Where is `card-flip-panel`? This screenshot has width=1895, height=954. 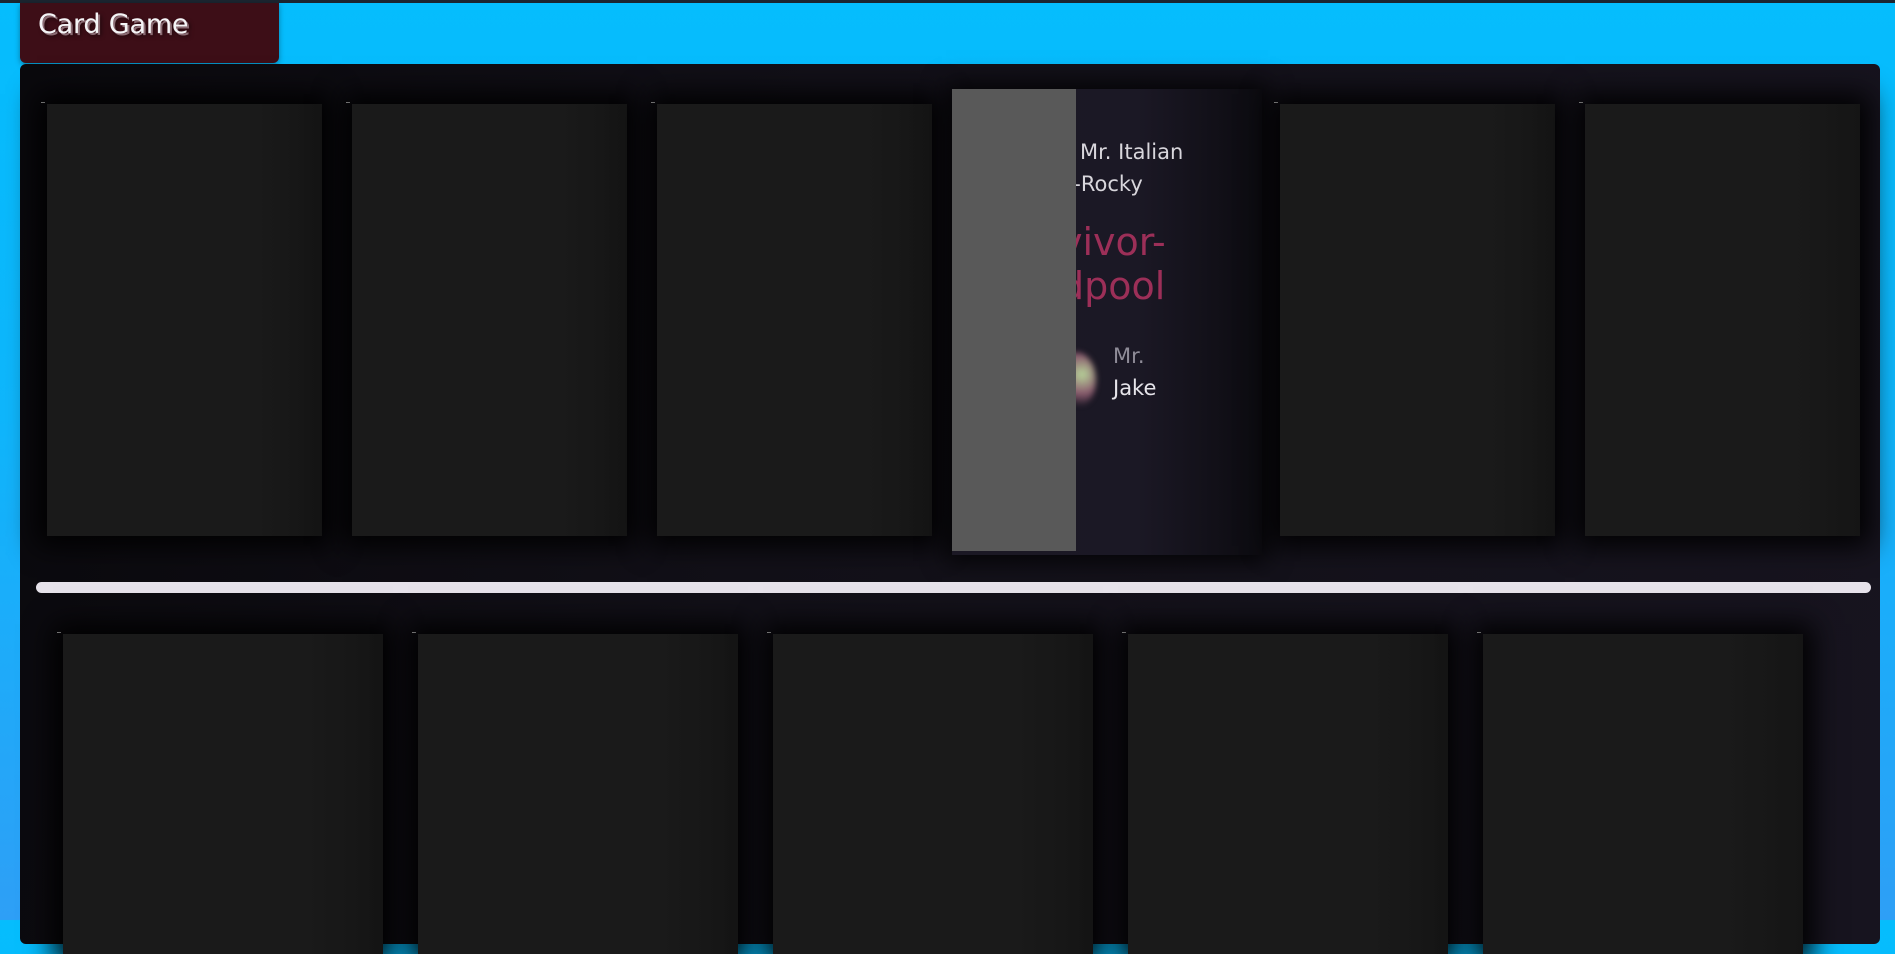 card-flip-panel is located at coordinates (1014, 320).